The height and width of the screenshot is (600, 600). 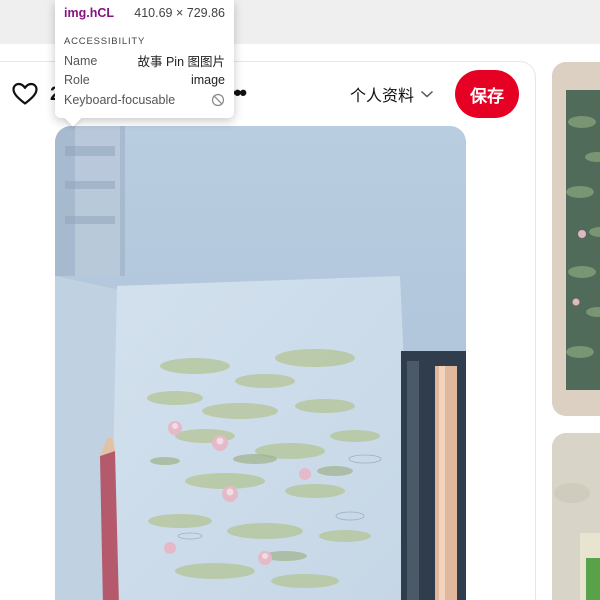 What do you see at coordinates (487, 94) in the screenshot?
I see `save-button: 保存` at bounding box center [487, 94].